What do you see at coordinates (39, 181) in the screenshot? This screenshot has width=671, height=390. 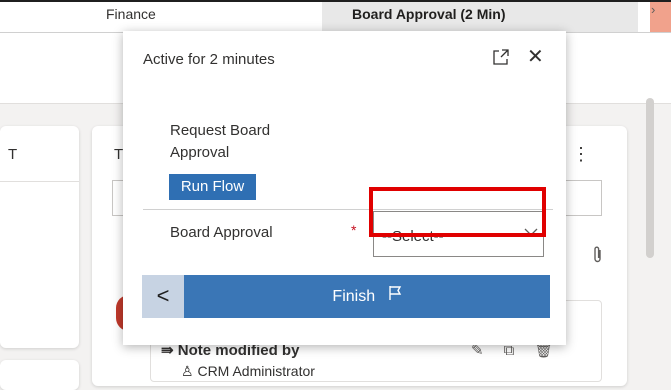 I see `left-card-divider` at bounding box center [39, 181].